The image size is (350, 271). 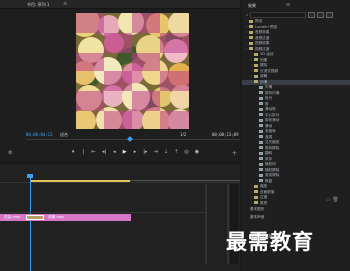 What do you see at coordinates (278, 14) in the screenshot?
I see `effects-search-input` at bounding box center [278, 14].